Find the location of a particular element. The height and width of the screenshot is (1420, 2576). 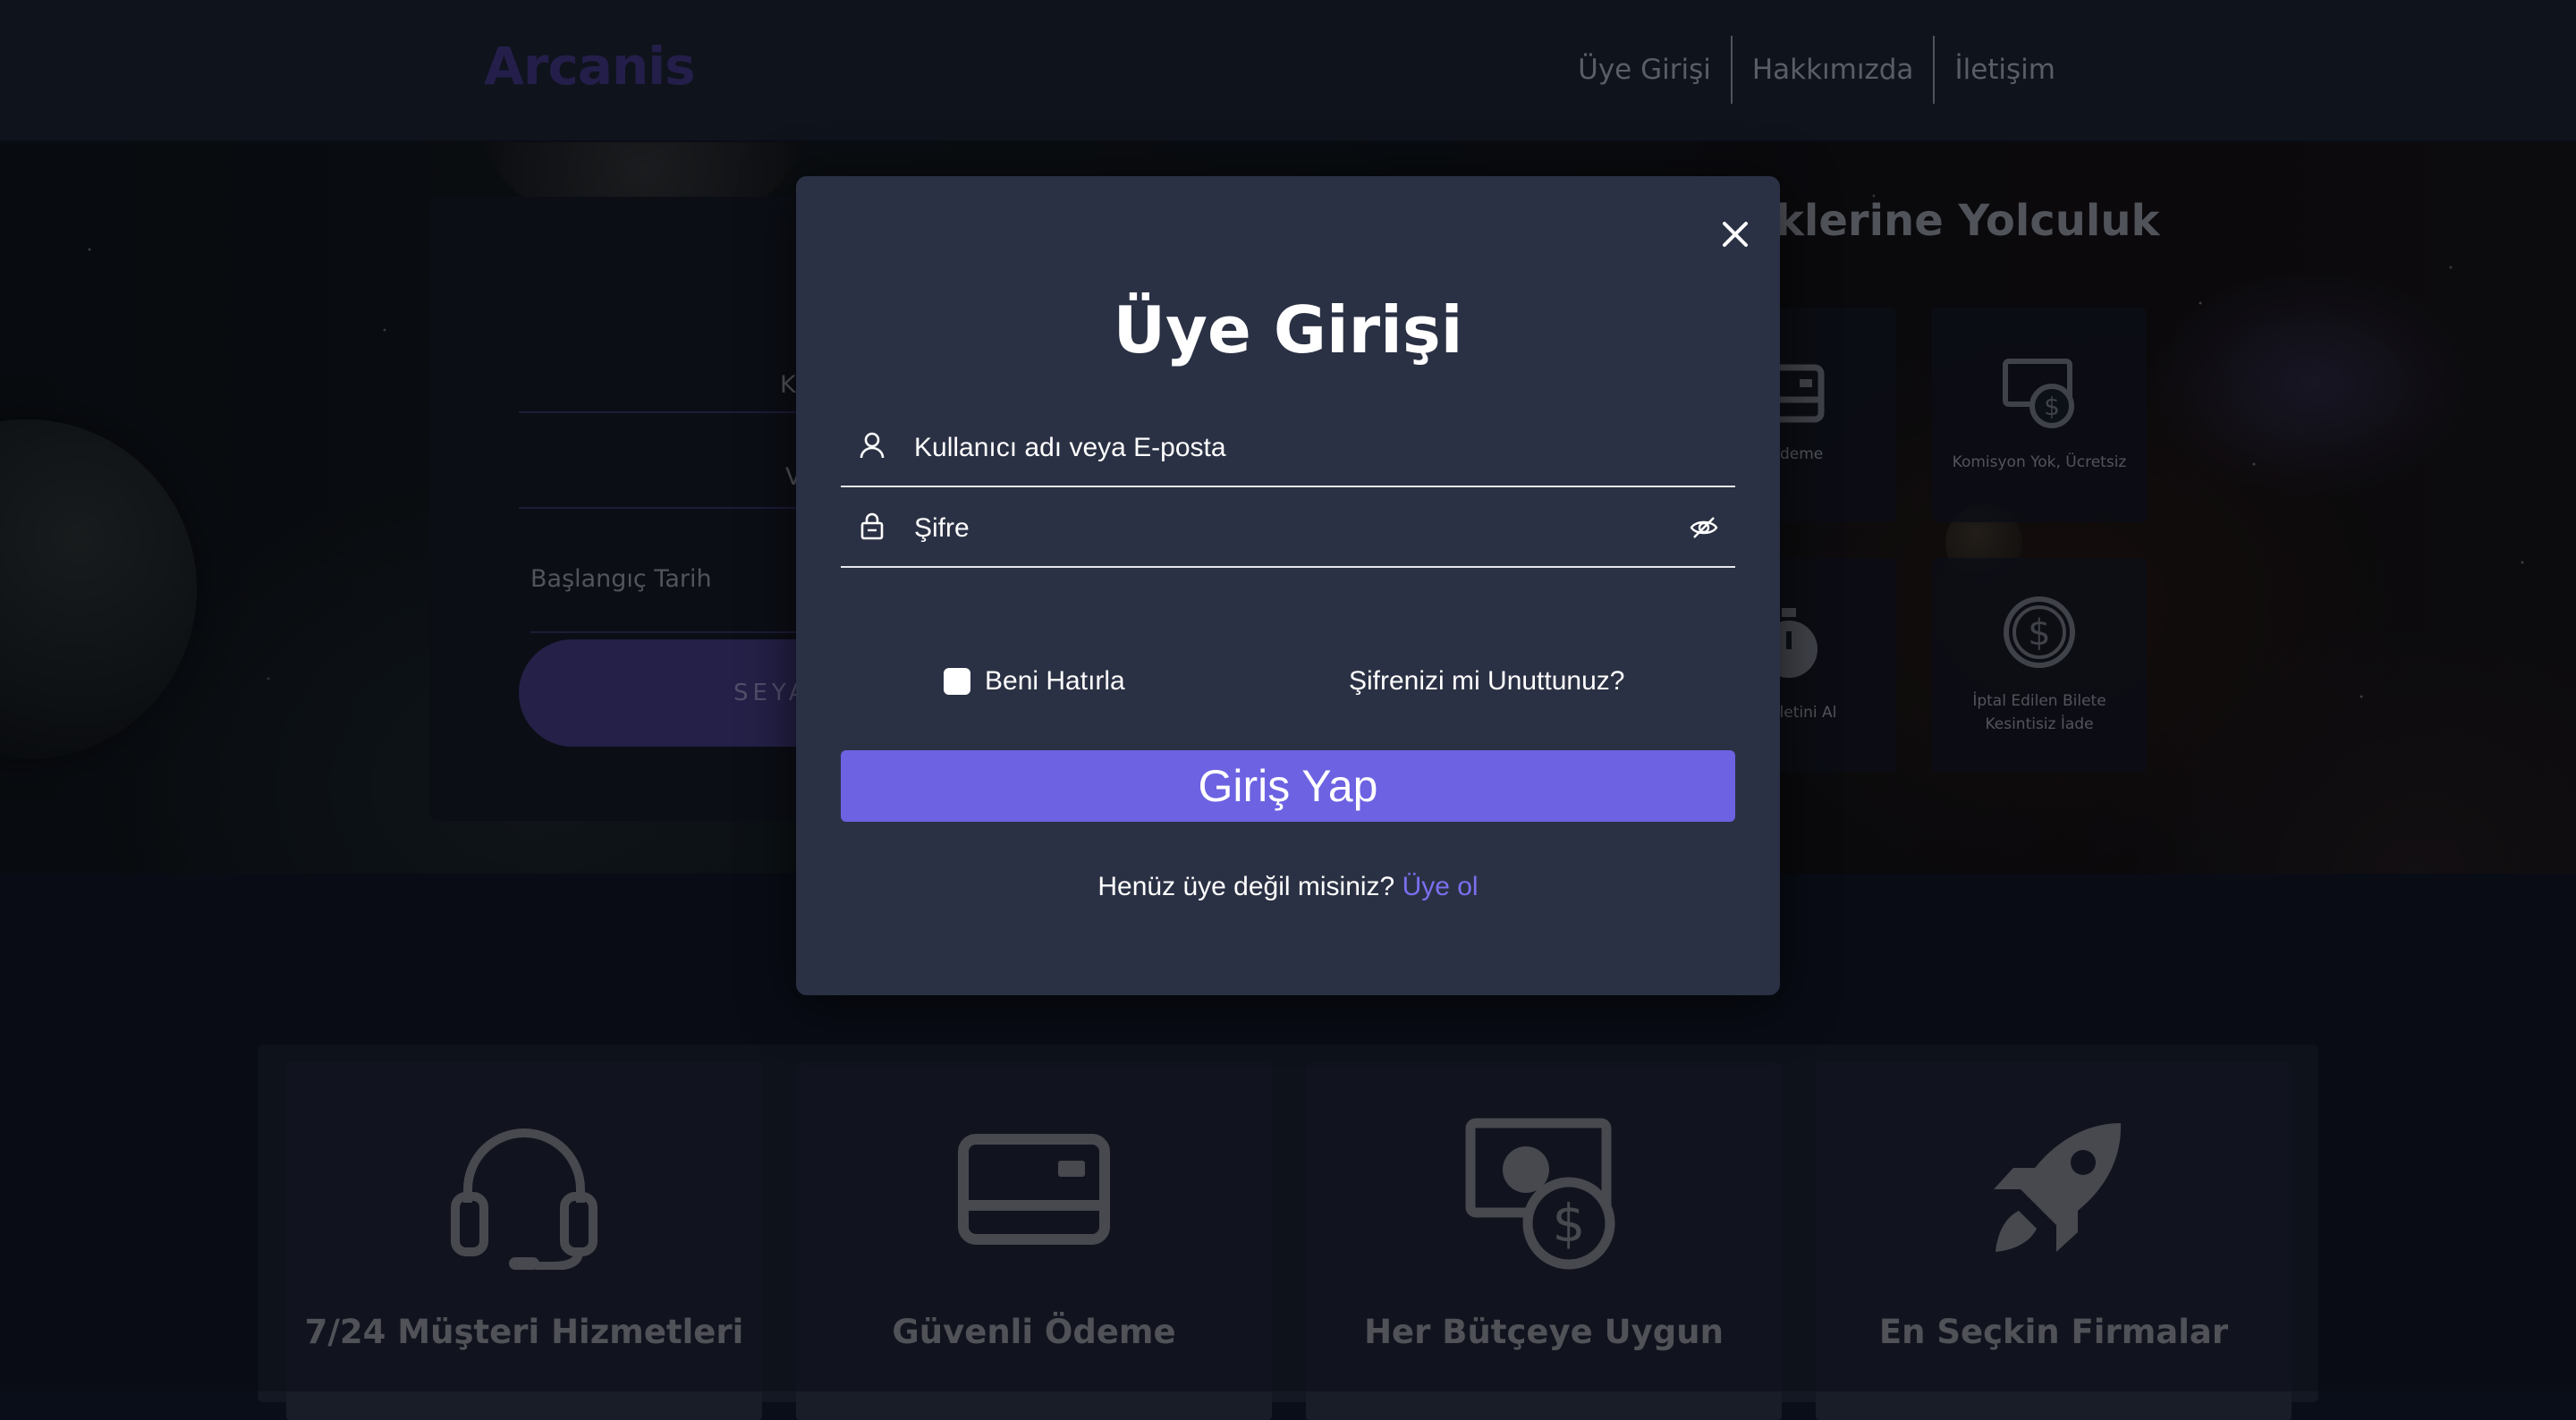

signup-row: Henüz üye değil misiniz? Üye ol is located at coordinates (1288, 887).